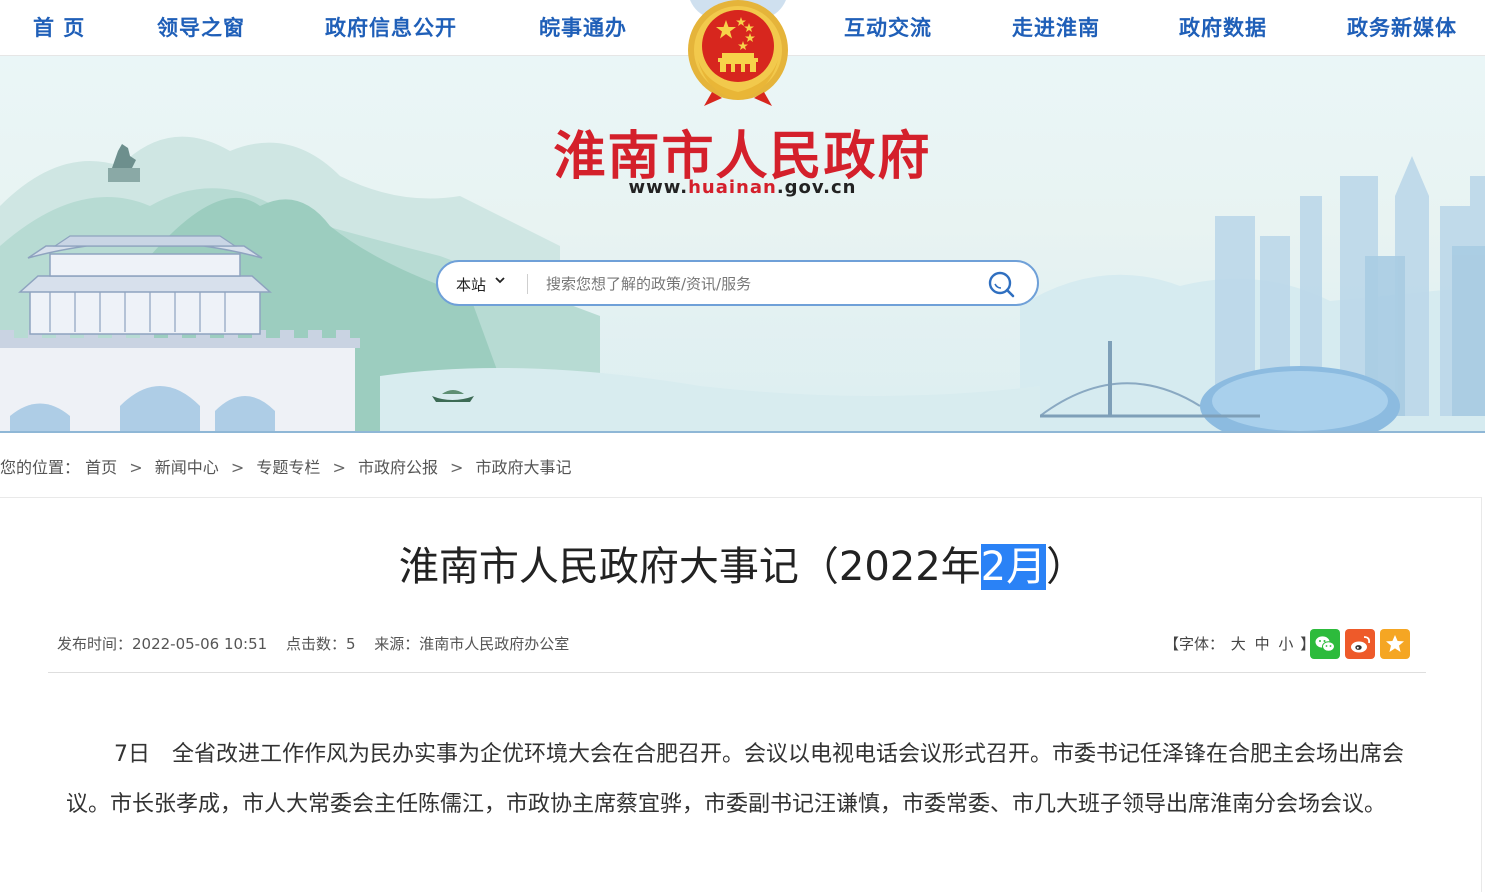 Image resolution: width=1485 pixels, height=892 pixels. What do you see at coordinates (101, 467) in the screenshot?
I see `breadcrumb-home: 首页` at bounding box center [101, 467].